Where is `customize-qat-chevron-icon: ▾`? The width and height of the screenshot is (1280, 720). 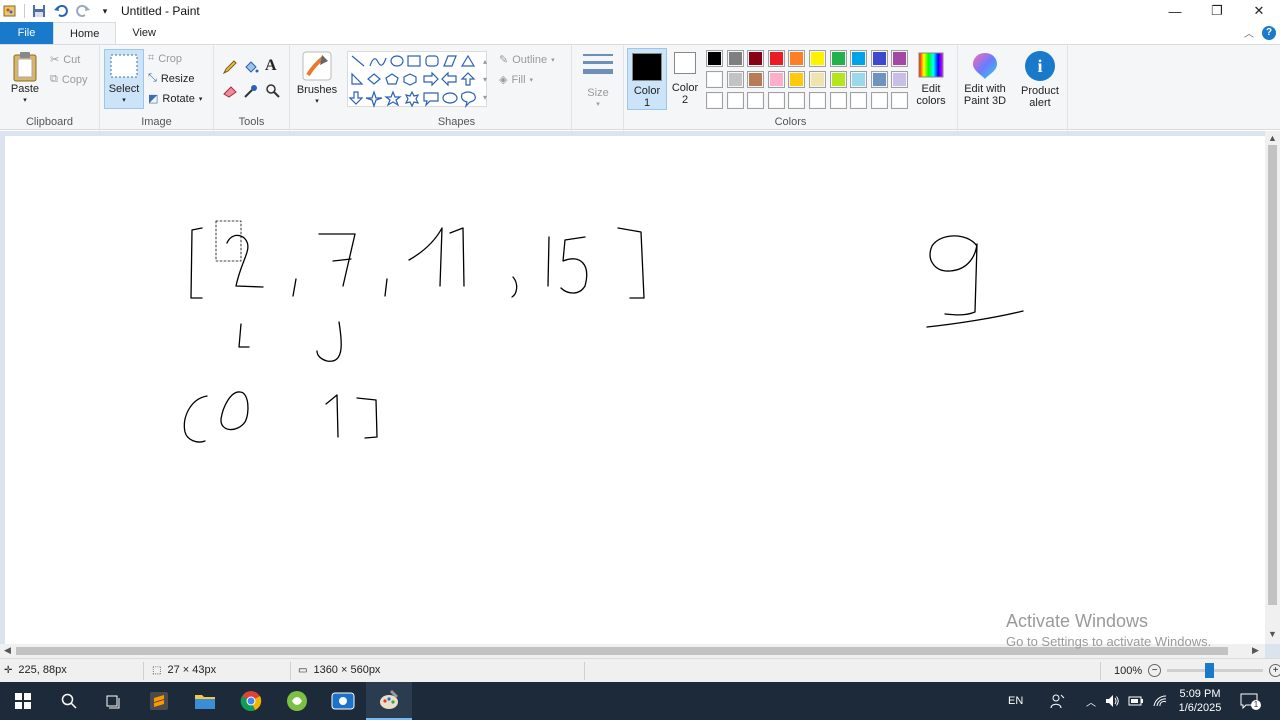 customize-qat-chevron-icon: ▾ is located at coordinates (105, 11).